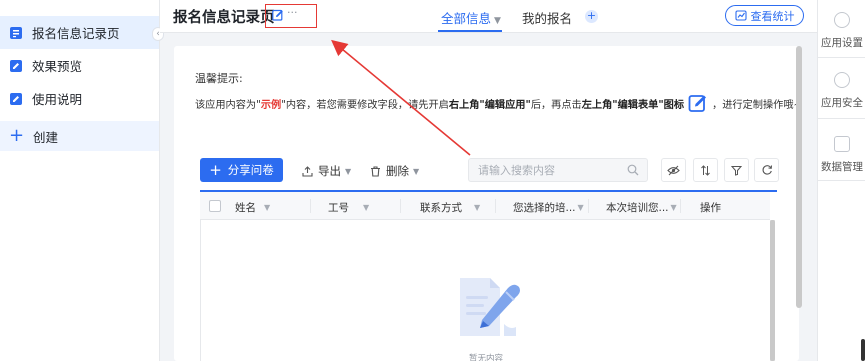 Image resolution: width=865 pixels, height=361 pixels. What do you see at coordinates (401, 97) in the screenshot?
I see `annotation-arrow` at bounding box center [401, 97].